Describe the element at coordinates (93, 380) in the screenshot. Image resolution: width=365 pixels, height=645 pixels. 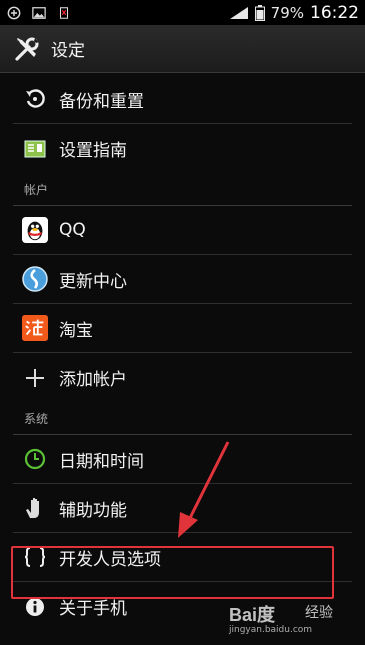
I see `add-account-label: 添加帐户` at that location.